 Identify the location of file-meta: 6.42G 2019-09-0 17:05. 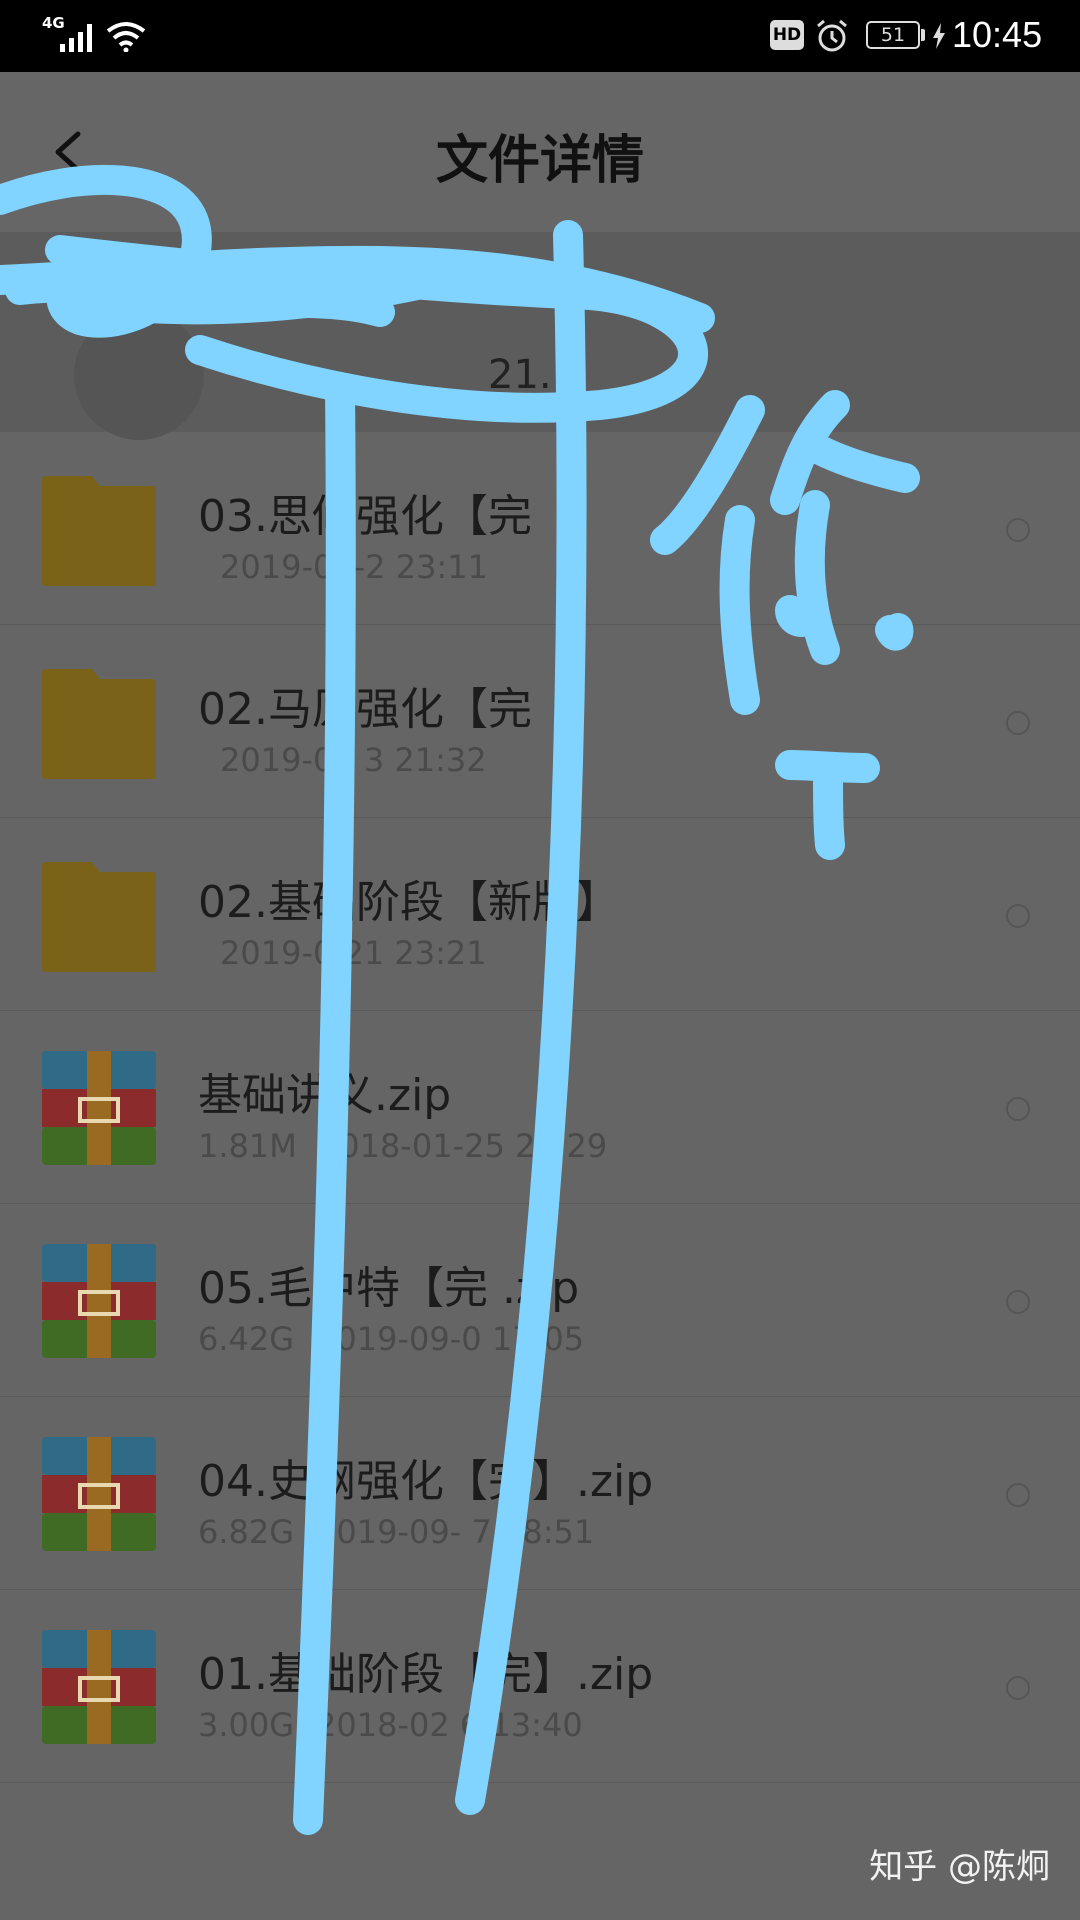
(391, 1339).